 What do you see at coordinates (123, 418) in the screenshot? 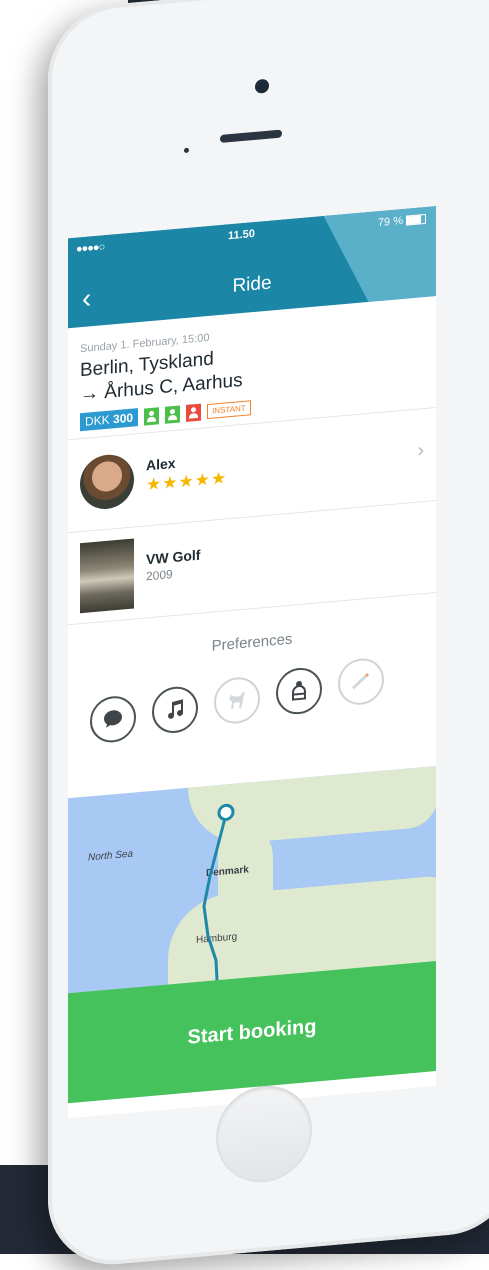
I see `price-value: 300` at bounding box center [123, 418].